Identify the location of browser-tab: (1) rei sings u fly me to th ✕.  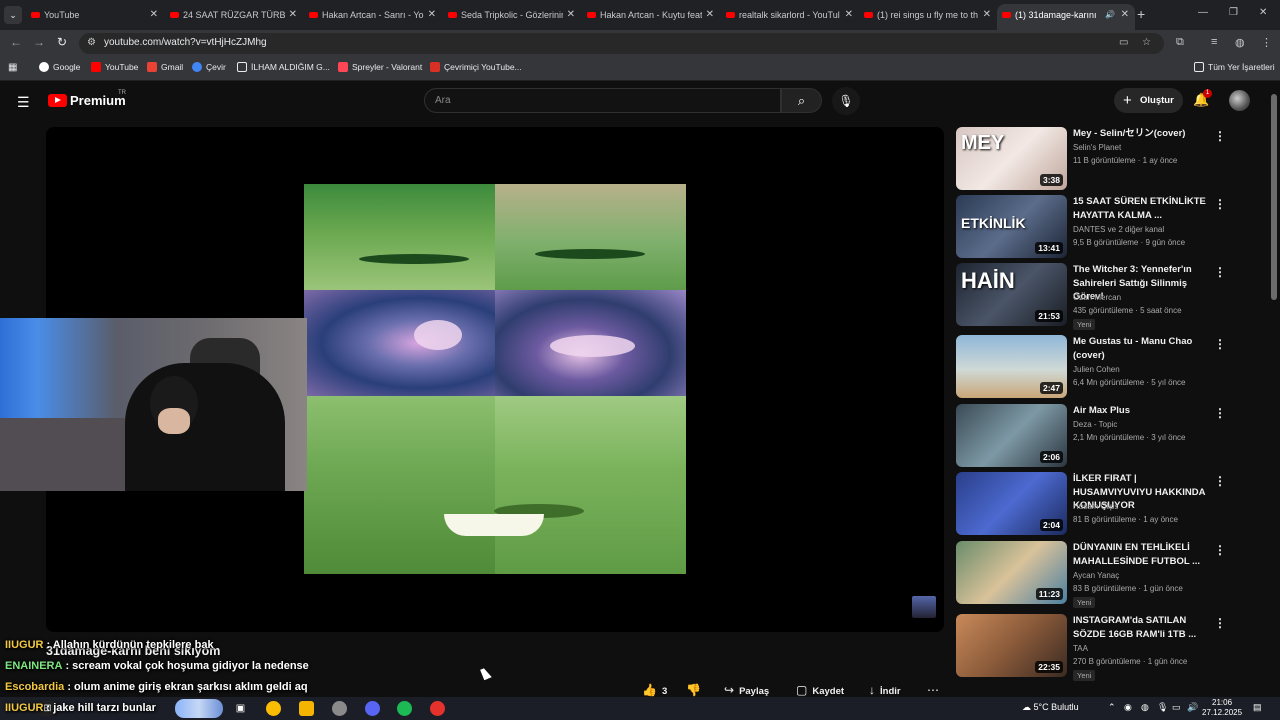
(928, 17).